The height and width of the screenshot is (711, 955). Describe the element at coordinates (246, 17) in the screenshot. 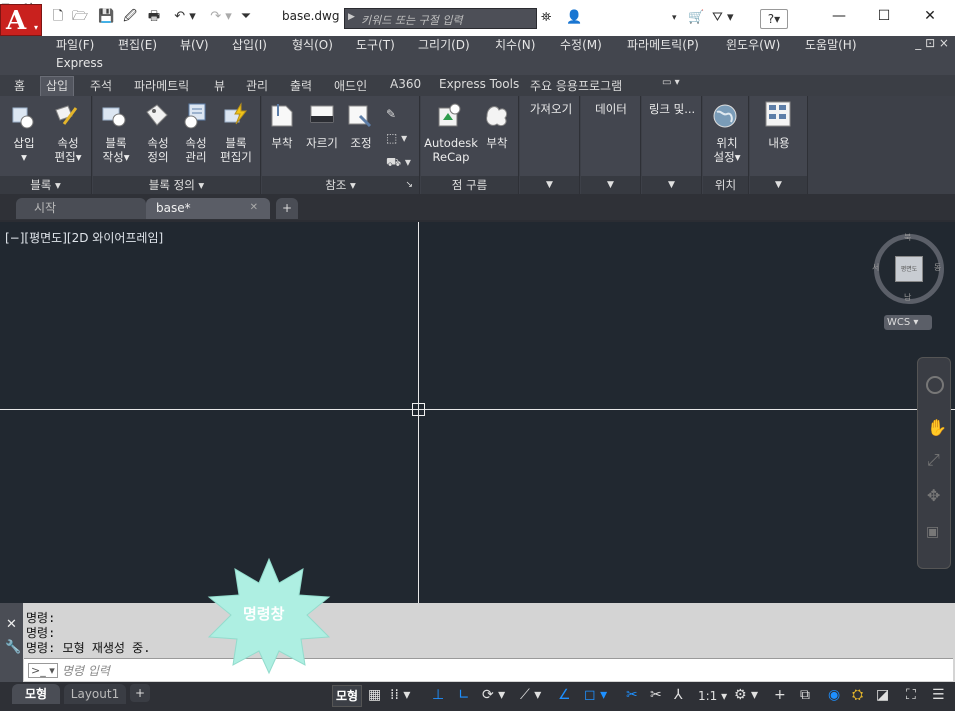

I see `customize-qat-icon: ⏷` at that location.